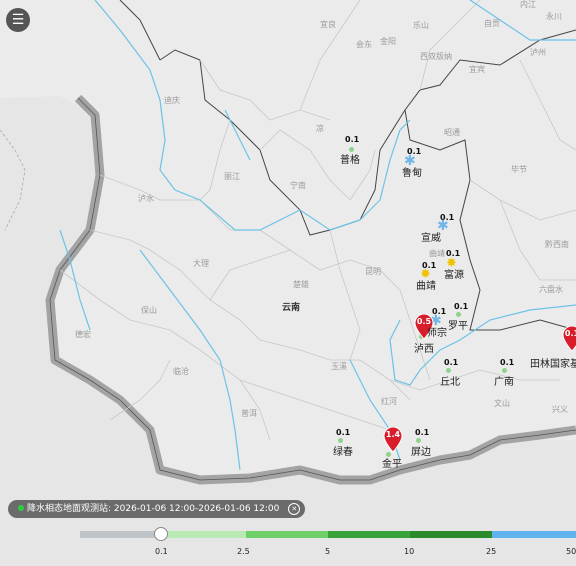  I want to click on place-name: 红河, so click(389, 401).